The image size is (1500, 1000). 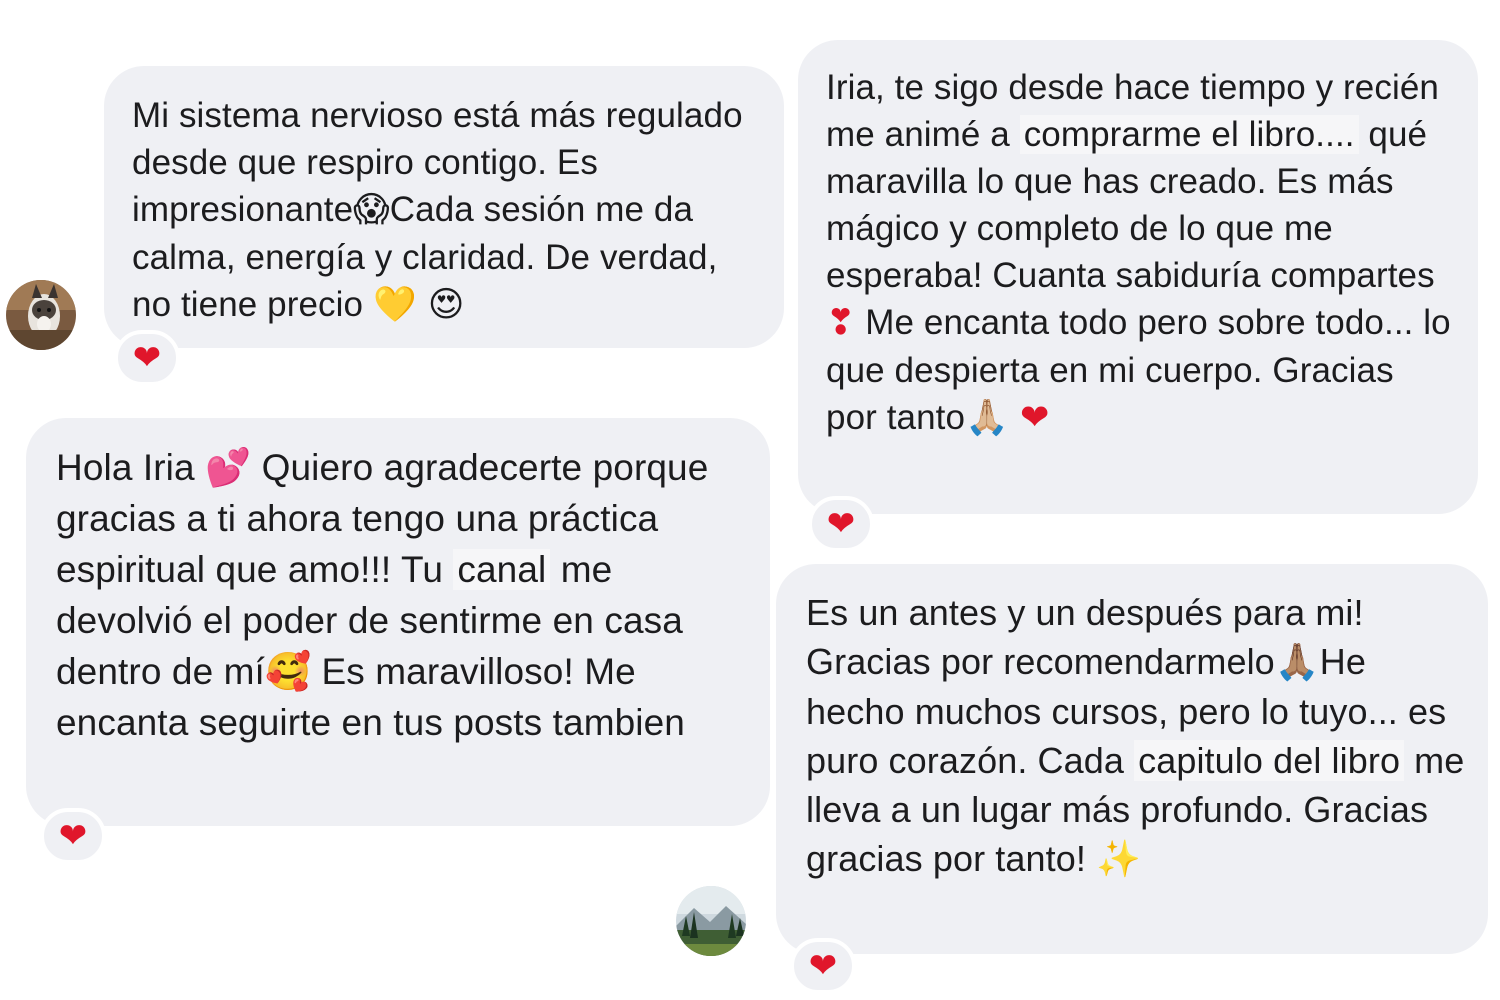 I want to click on heart-reaction-1: ❤, so click(x=147, y=358).